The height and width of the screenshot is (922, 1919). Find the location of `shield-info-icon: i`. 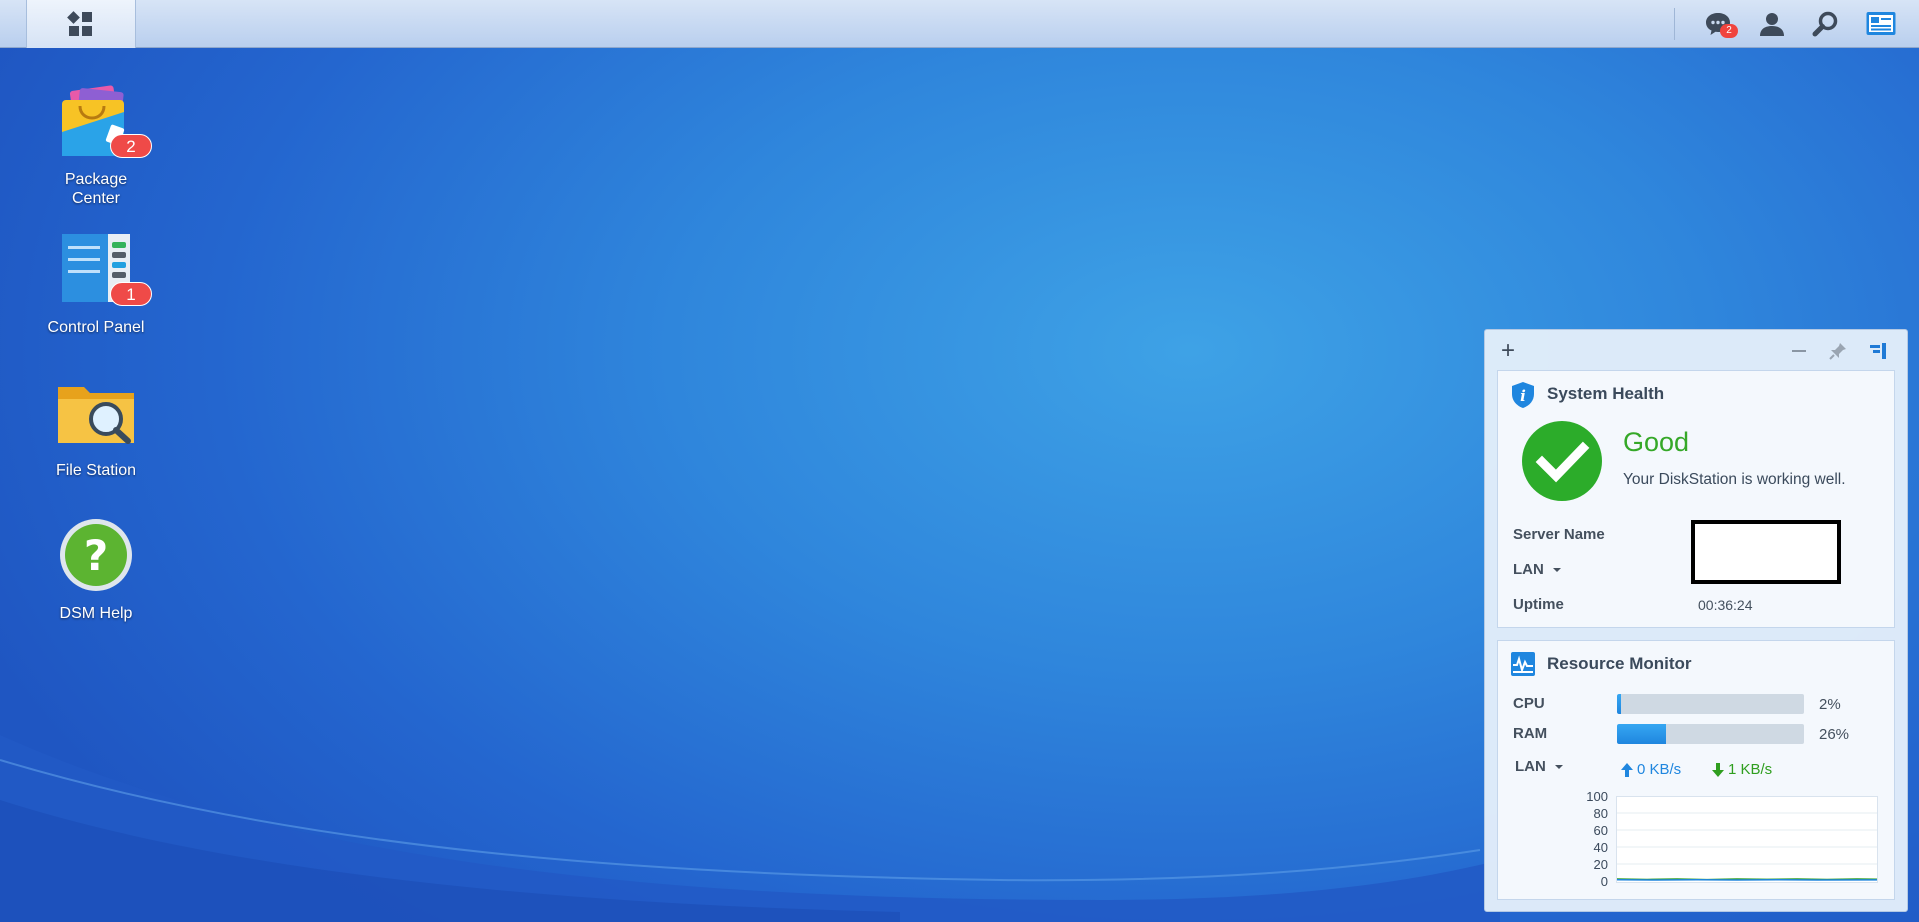

shield-info-icon: i is located at coordinates (1523, 395).